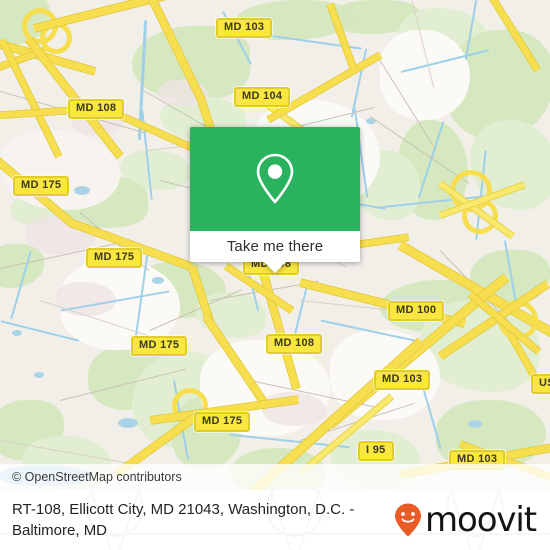  What do you see at coordinates (262, 97) in the screenshot?
I see `route-shield: MD 104` at bounding box center [262, 97].